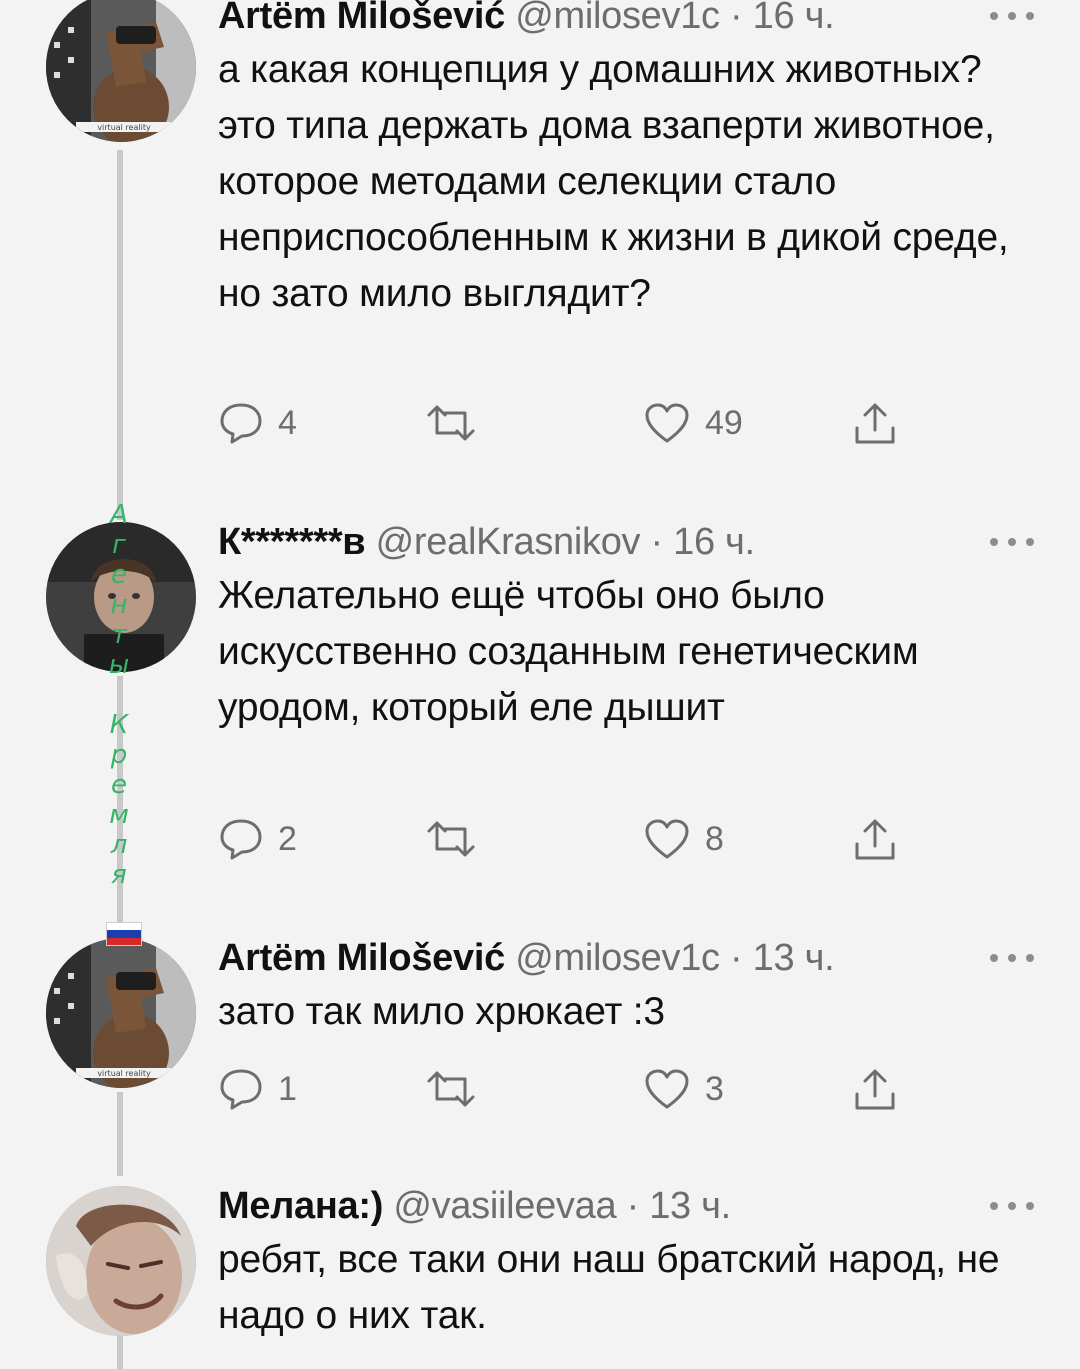 This screenshot has height=1369, width=1080. Describe the element at coordinates (693, 423) in the screenshot. I see `like-button: 49` at that location.